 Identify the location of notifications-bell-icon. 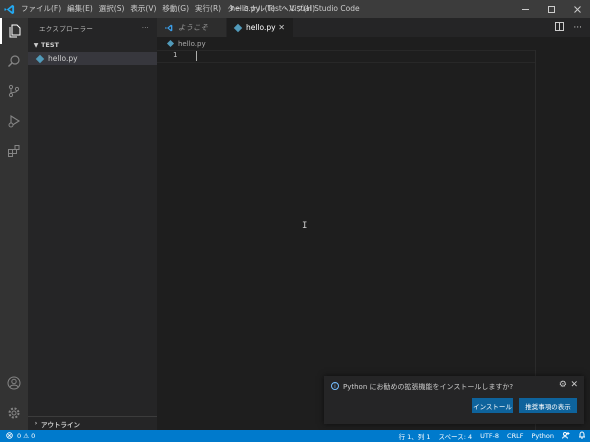
(582, 436).